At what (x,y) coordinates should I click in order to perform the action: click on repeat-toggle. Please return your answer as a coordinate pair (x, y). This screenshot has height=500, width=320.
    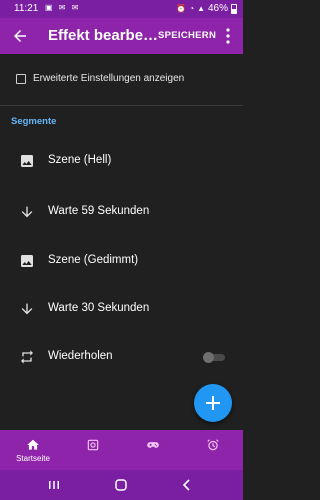
    Looking at the image, I should click on (214, 357).